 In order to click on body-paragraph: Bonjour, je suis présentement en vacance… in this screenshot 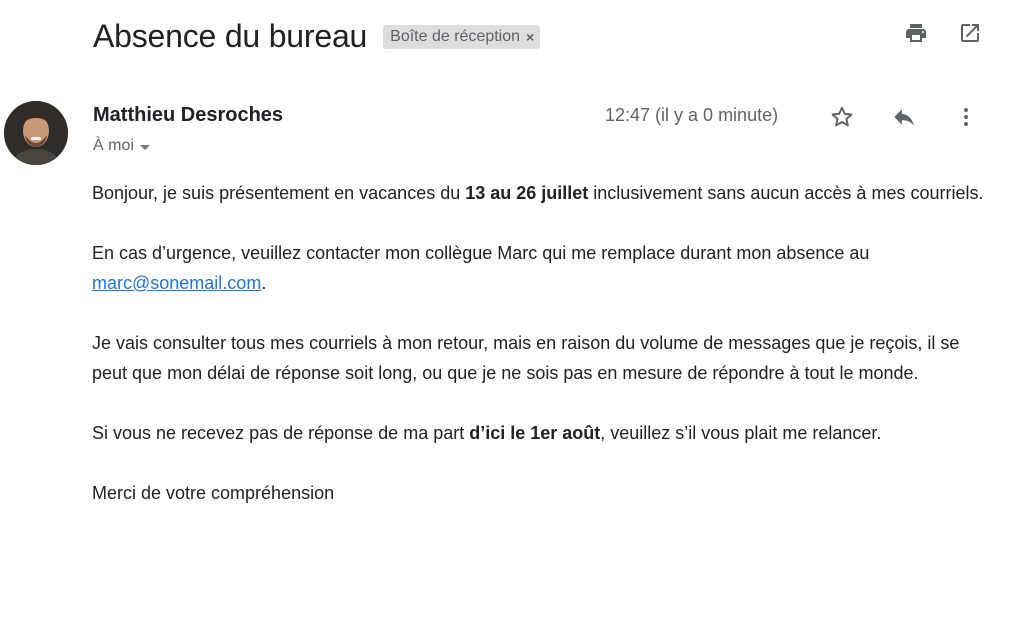, I will do `click(542, 193)`.